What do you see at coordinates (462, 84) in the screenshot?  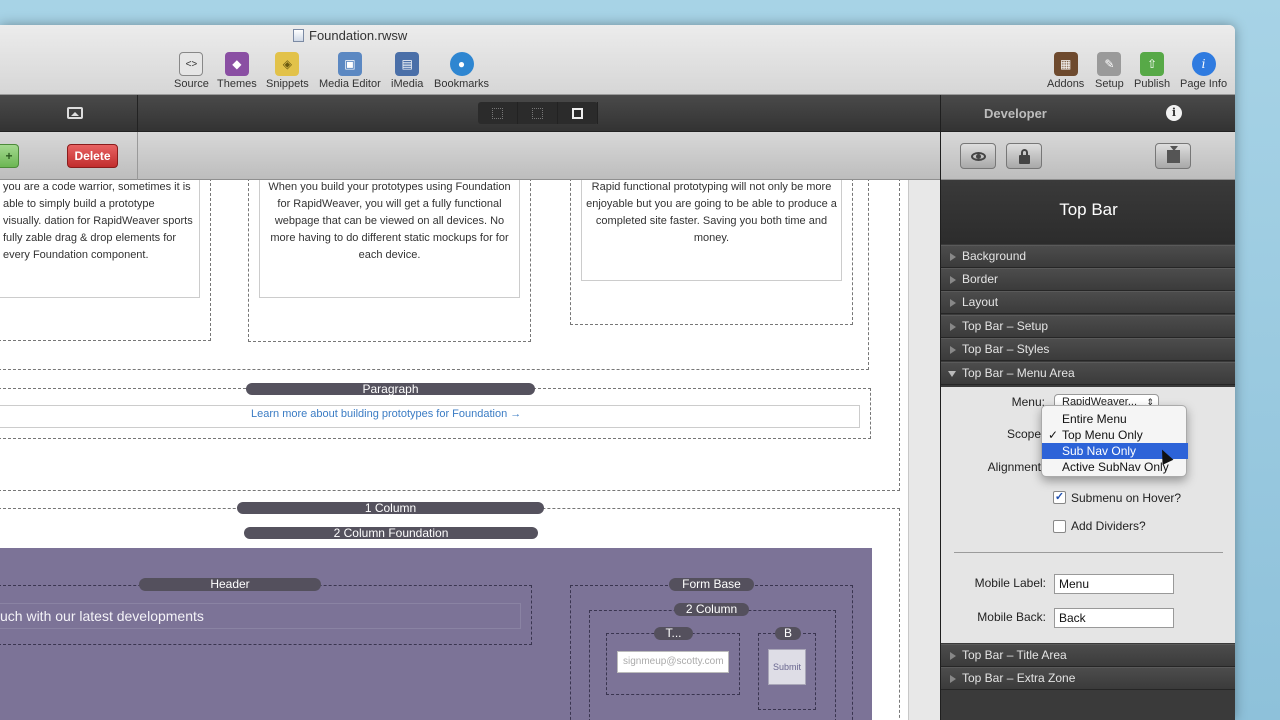 I see `toolbar-bookmarks-label: Bookmarks` at bounding box center [462, 84].